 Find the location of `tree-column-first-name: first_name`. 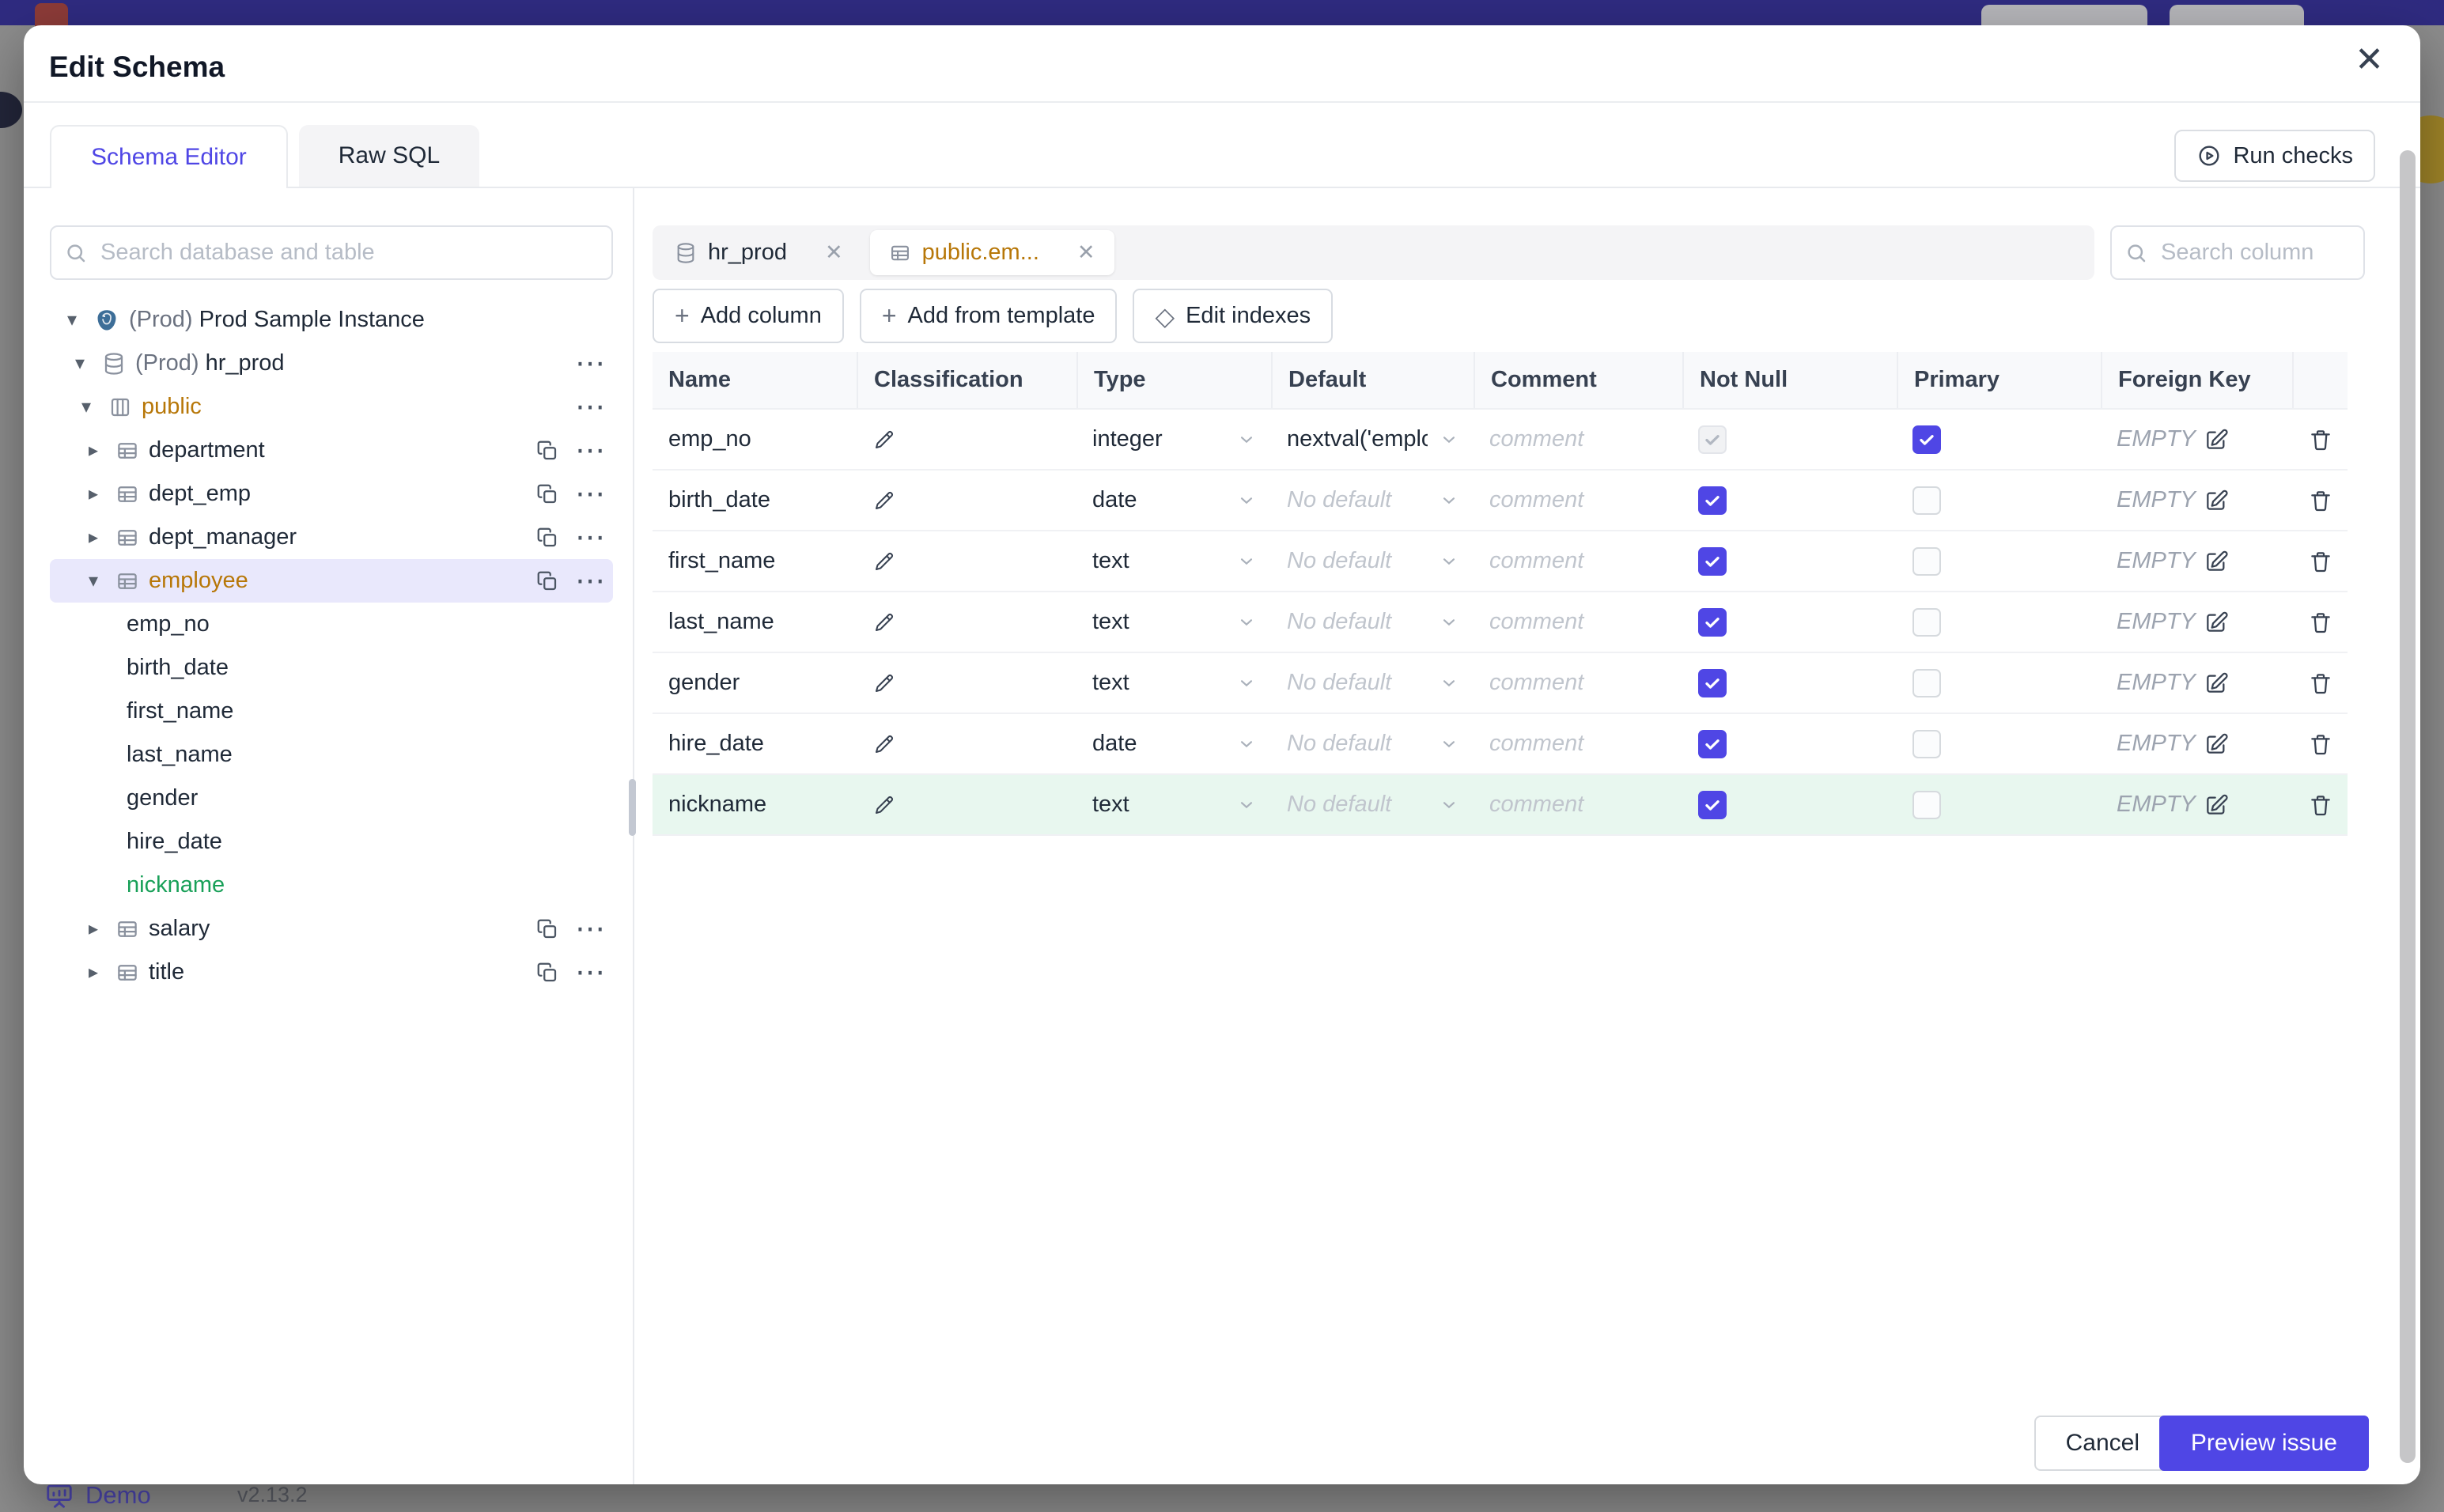

tree-column-first-name: first_name is located at coordinates (331, 712).